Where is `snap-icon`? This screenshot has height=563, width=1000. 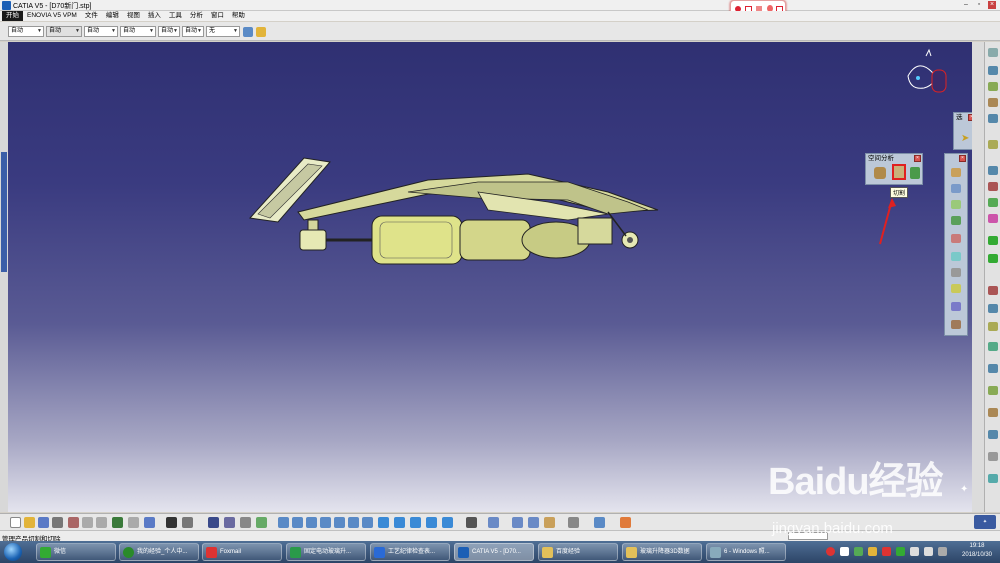
snap-icon is located at coordinates (517, 522).